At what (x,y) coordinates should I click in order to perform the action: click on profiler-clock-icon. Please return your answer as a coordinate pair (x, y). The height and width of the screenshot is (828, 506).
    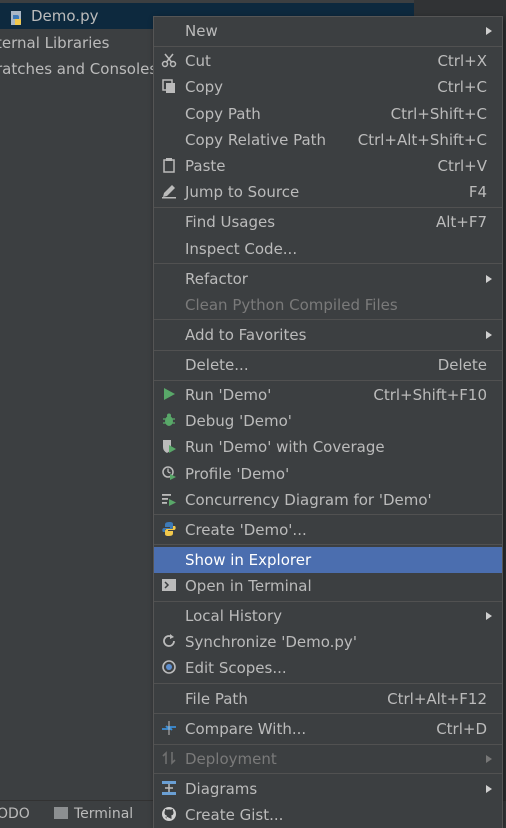
    Looking at the image, I should click on (169, 474).